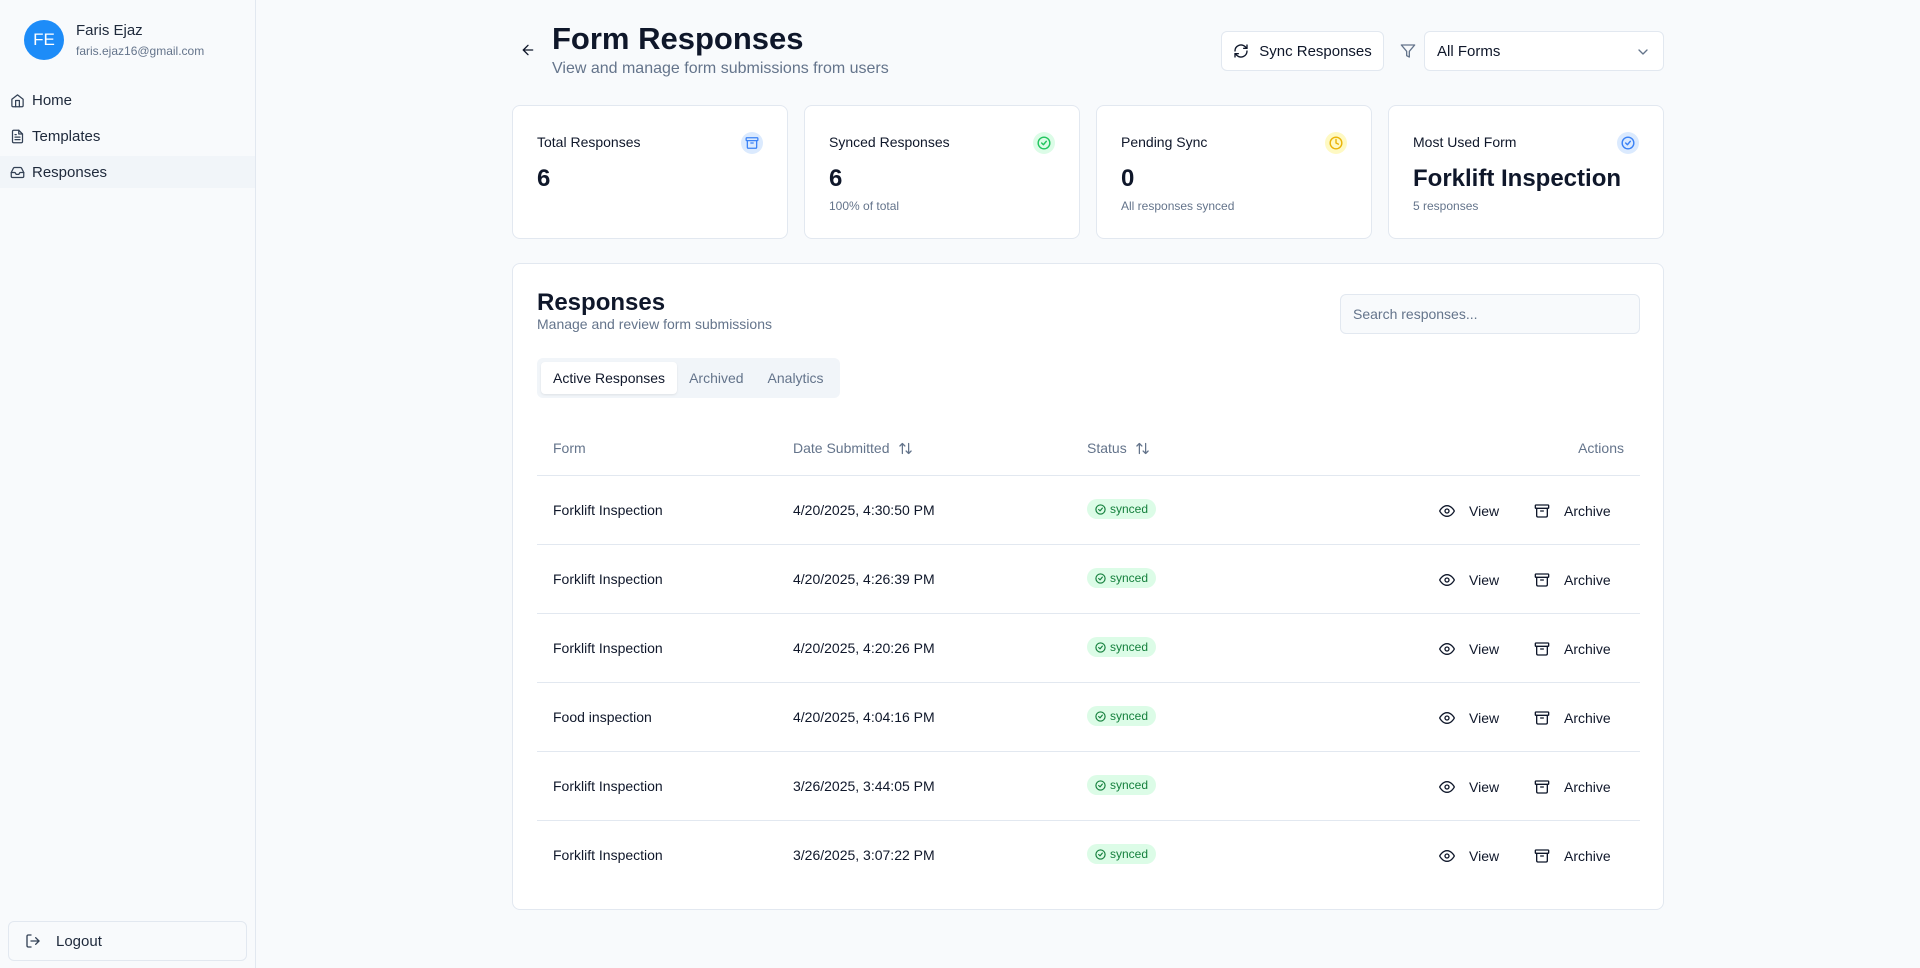  Describe the element at coordinates (1544, 51) in the screenshot. I see `form-filter-select: All Forms` at that location.